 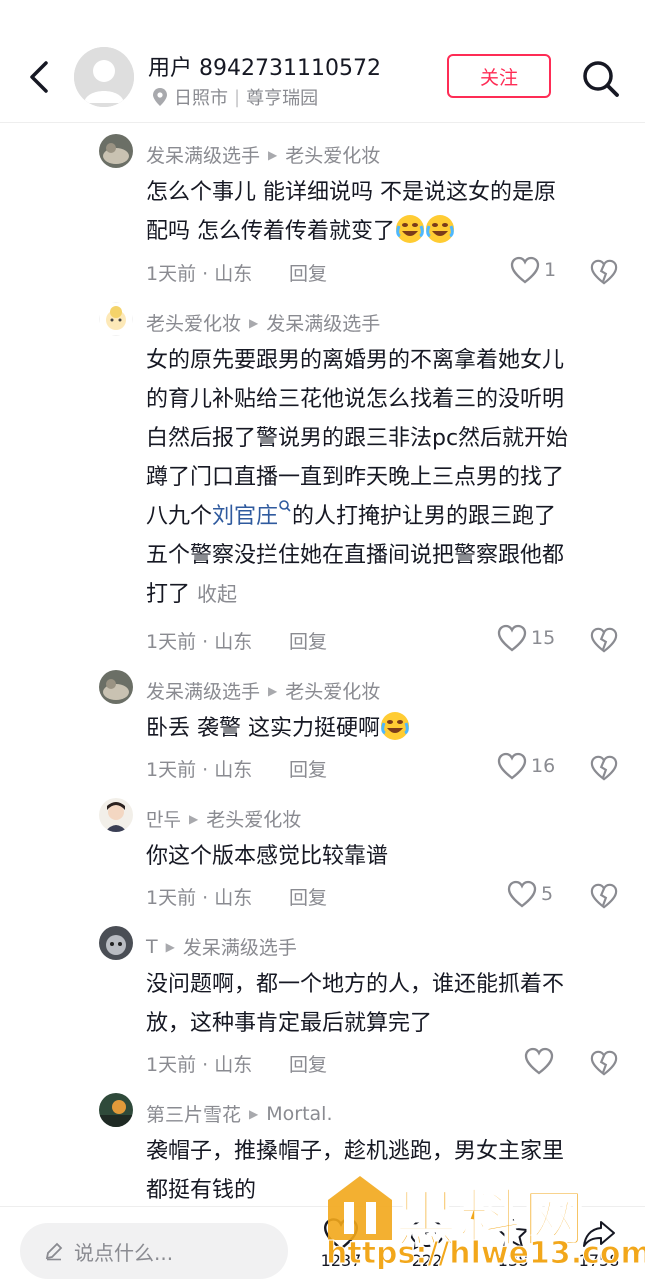 I want to click on like-button: 15, so click(x=526, y=638).